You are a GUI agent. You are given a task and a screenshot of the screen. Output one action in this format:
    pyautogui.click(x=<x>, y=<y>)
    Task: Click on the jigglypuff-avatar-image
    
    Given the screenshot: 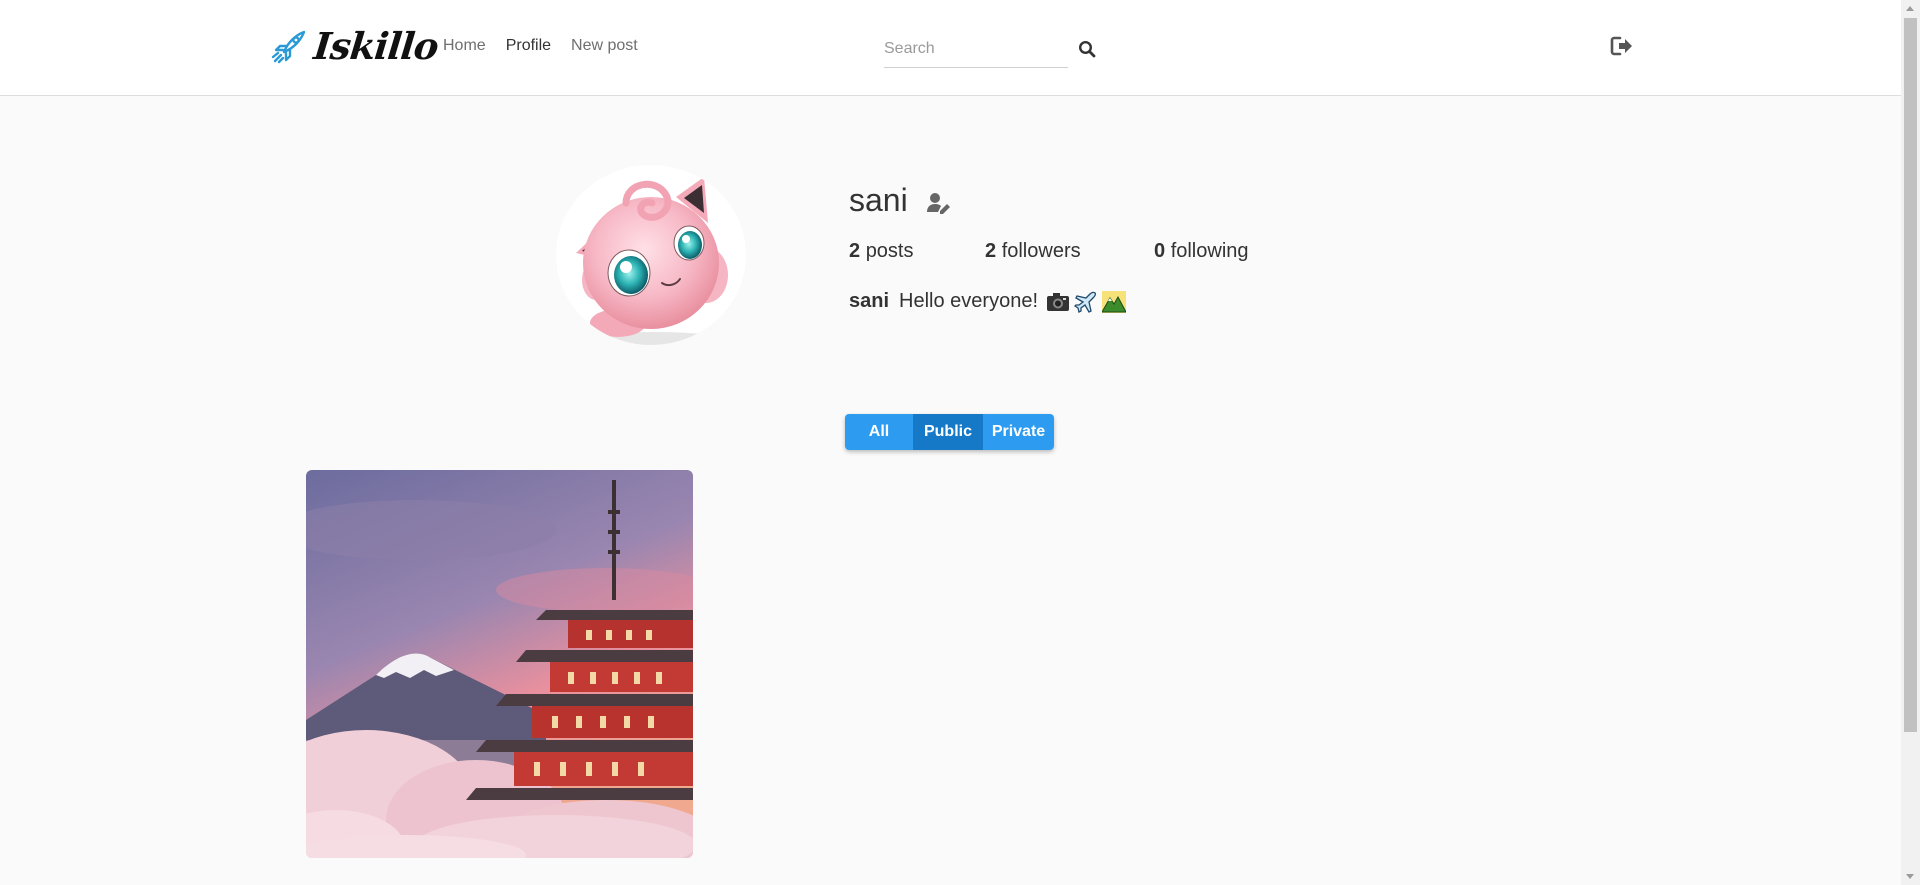 What is the action you would take?
    pyautogui.click(x=652, y=261)
    